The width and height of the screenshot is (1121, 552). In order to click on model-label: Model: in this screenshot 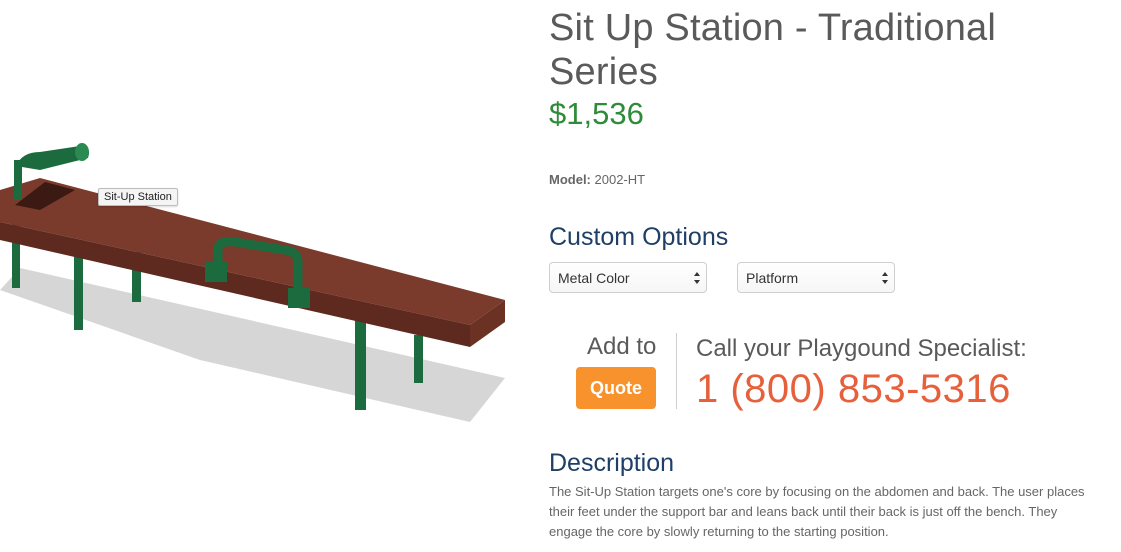, I will do `click(570, 179)`.